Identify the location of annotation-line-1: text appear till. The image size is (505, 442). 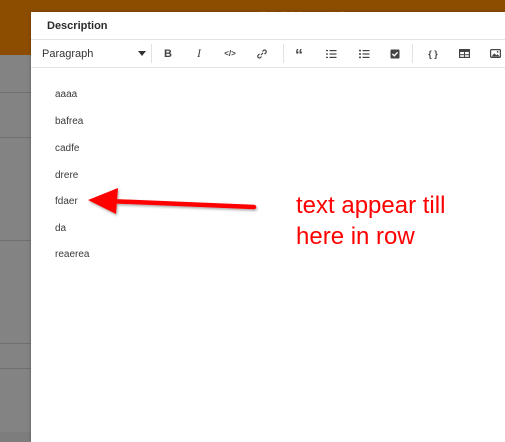
(371, 205).